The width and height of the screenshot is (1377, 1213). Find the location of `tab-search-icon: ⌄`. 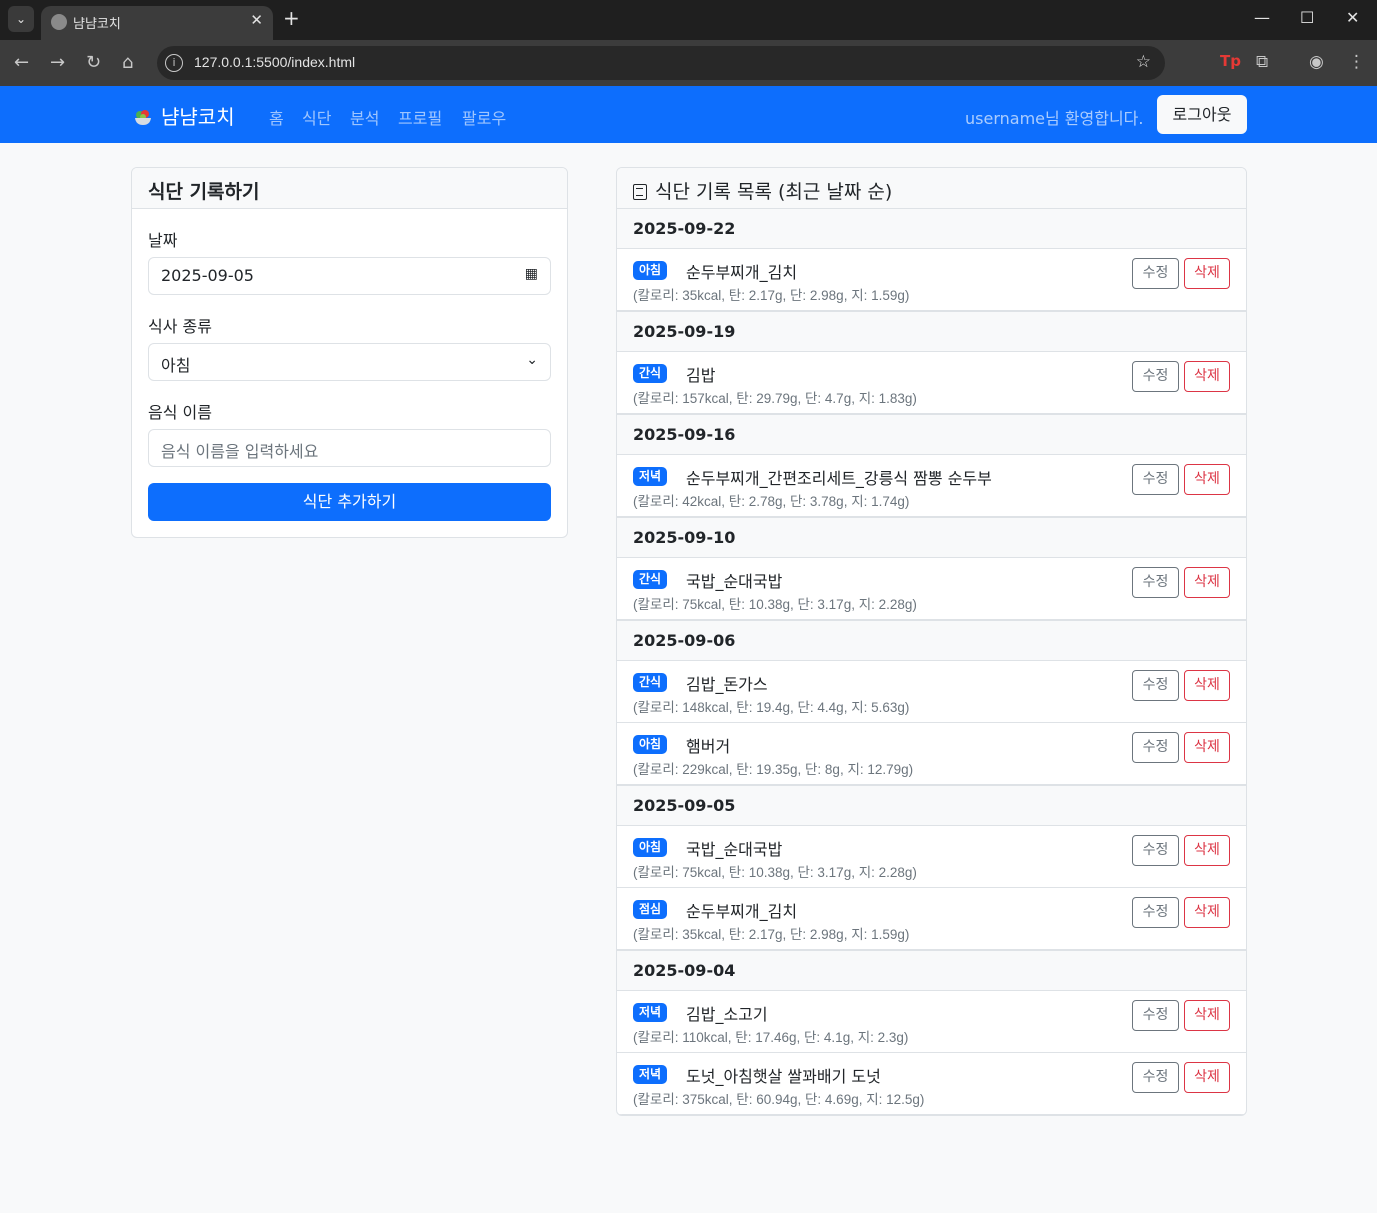

tab-search-icon: ⌄ is located at coordinates (21, 19).